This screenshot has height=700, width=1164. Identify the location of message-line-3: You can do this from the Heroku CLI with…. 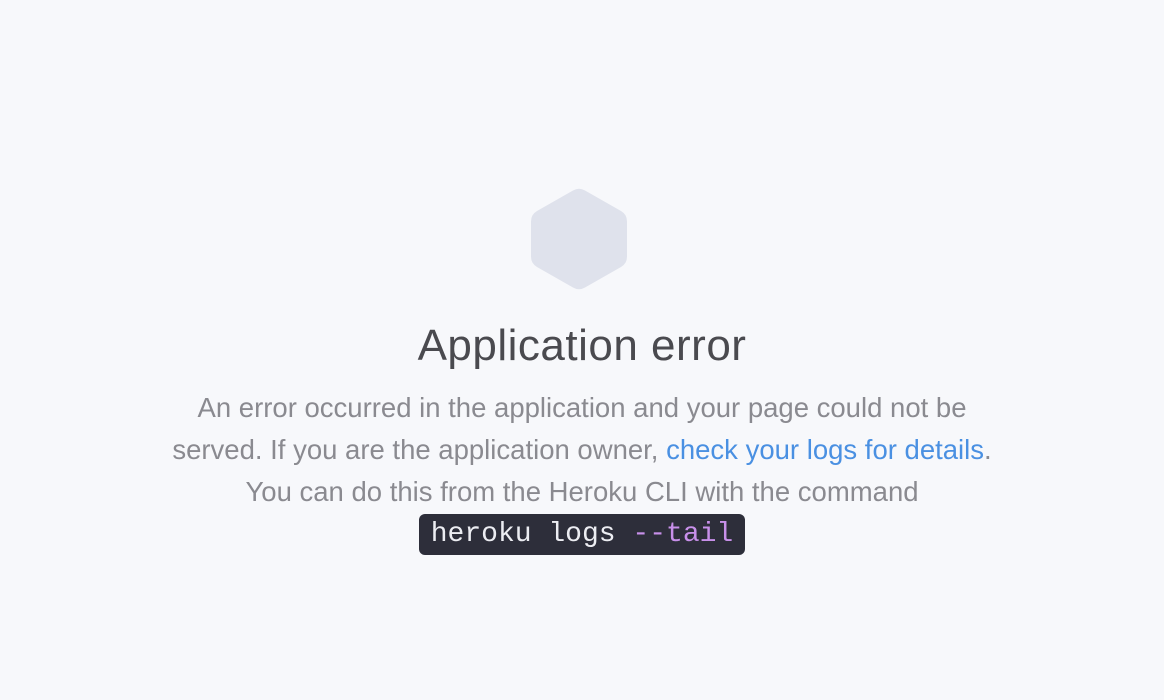
(582, 491).